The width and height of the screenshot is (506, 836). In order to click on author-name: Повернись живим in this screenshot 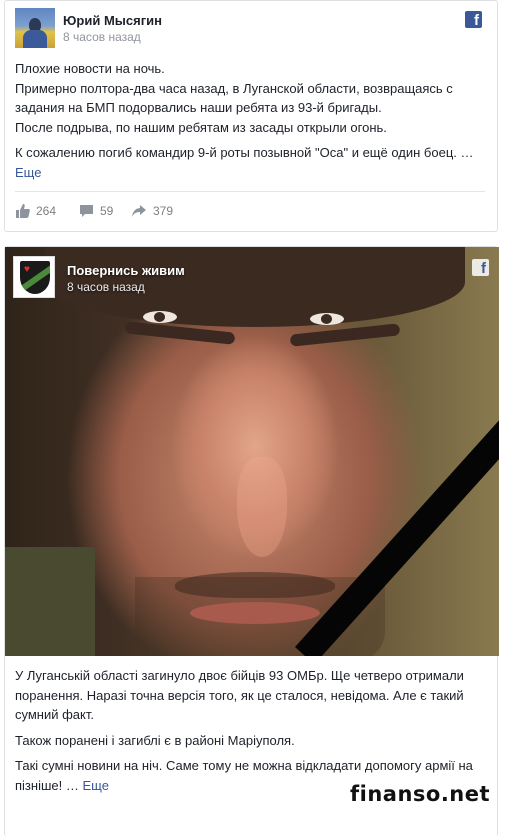, I will do `click(126, 270)`.